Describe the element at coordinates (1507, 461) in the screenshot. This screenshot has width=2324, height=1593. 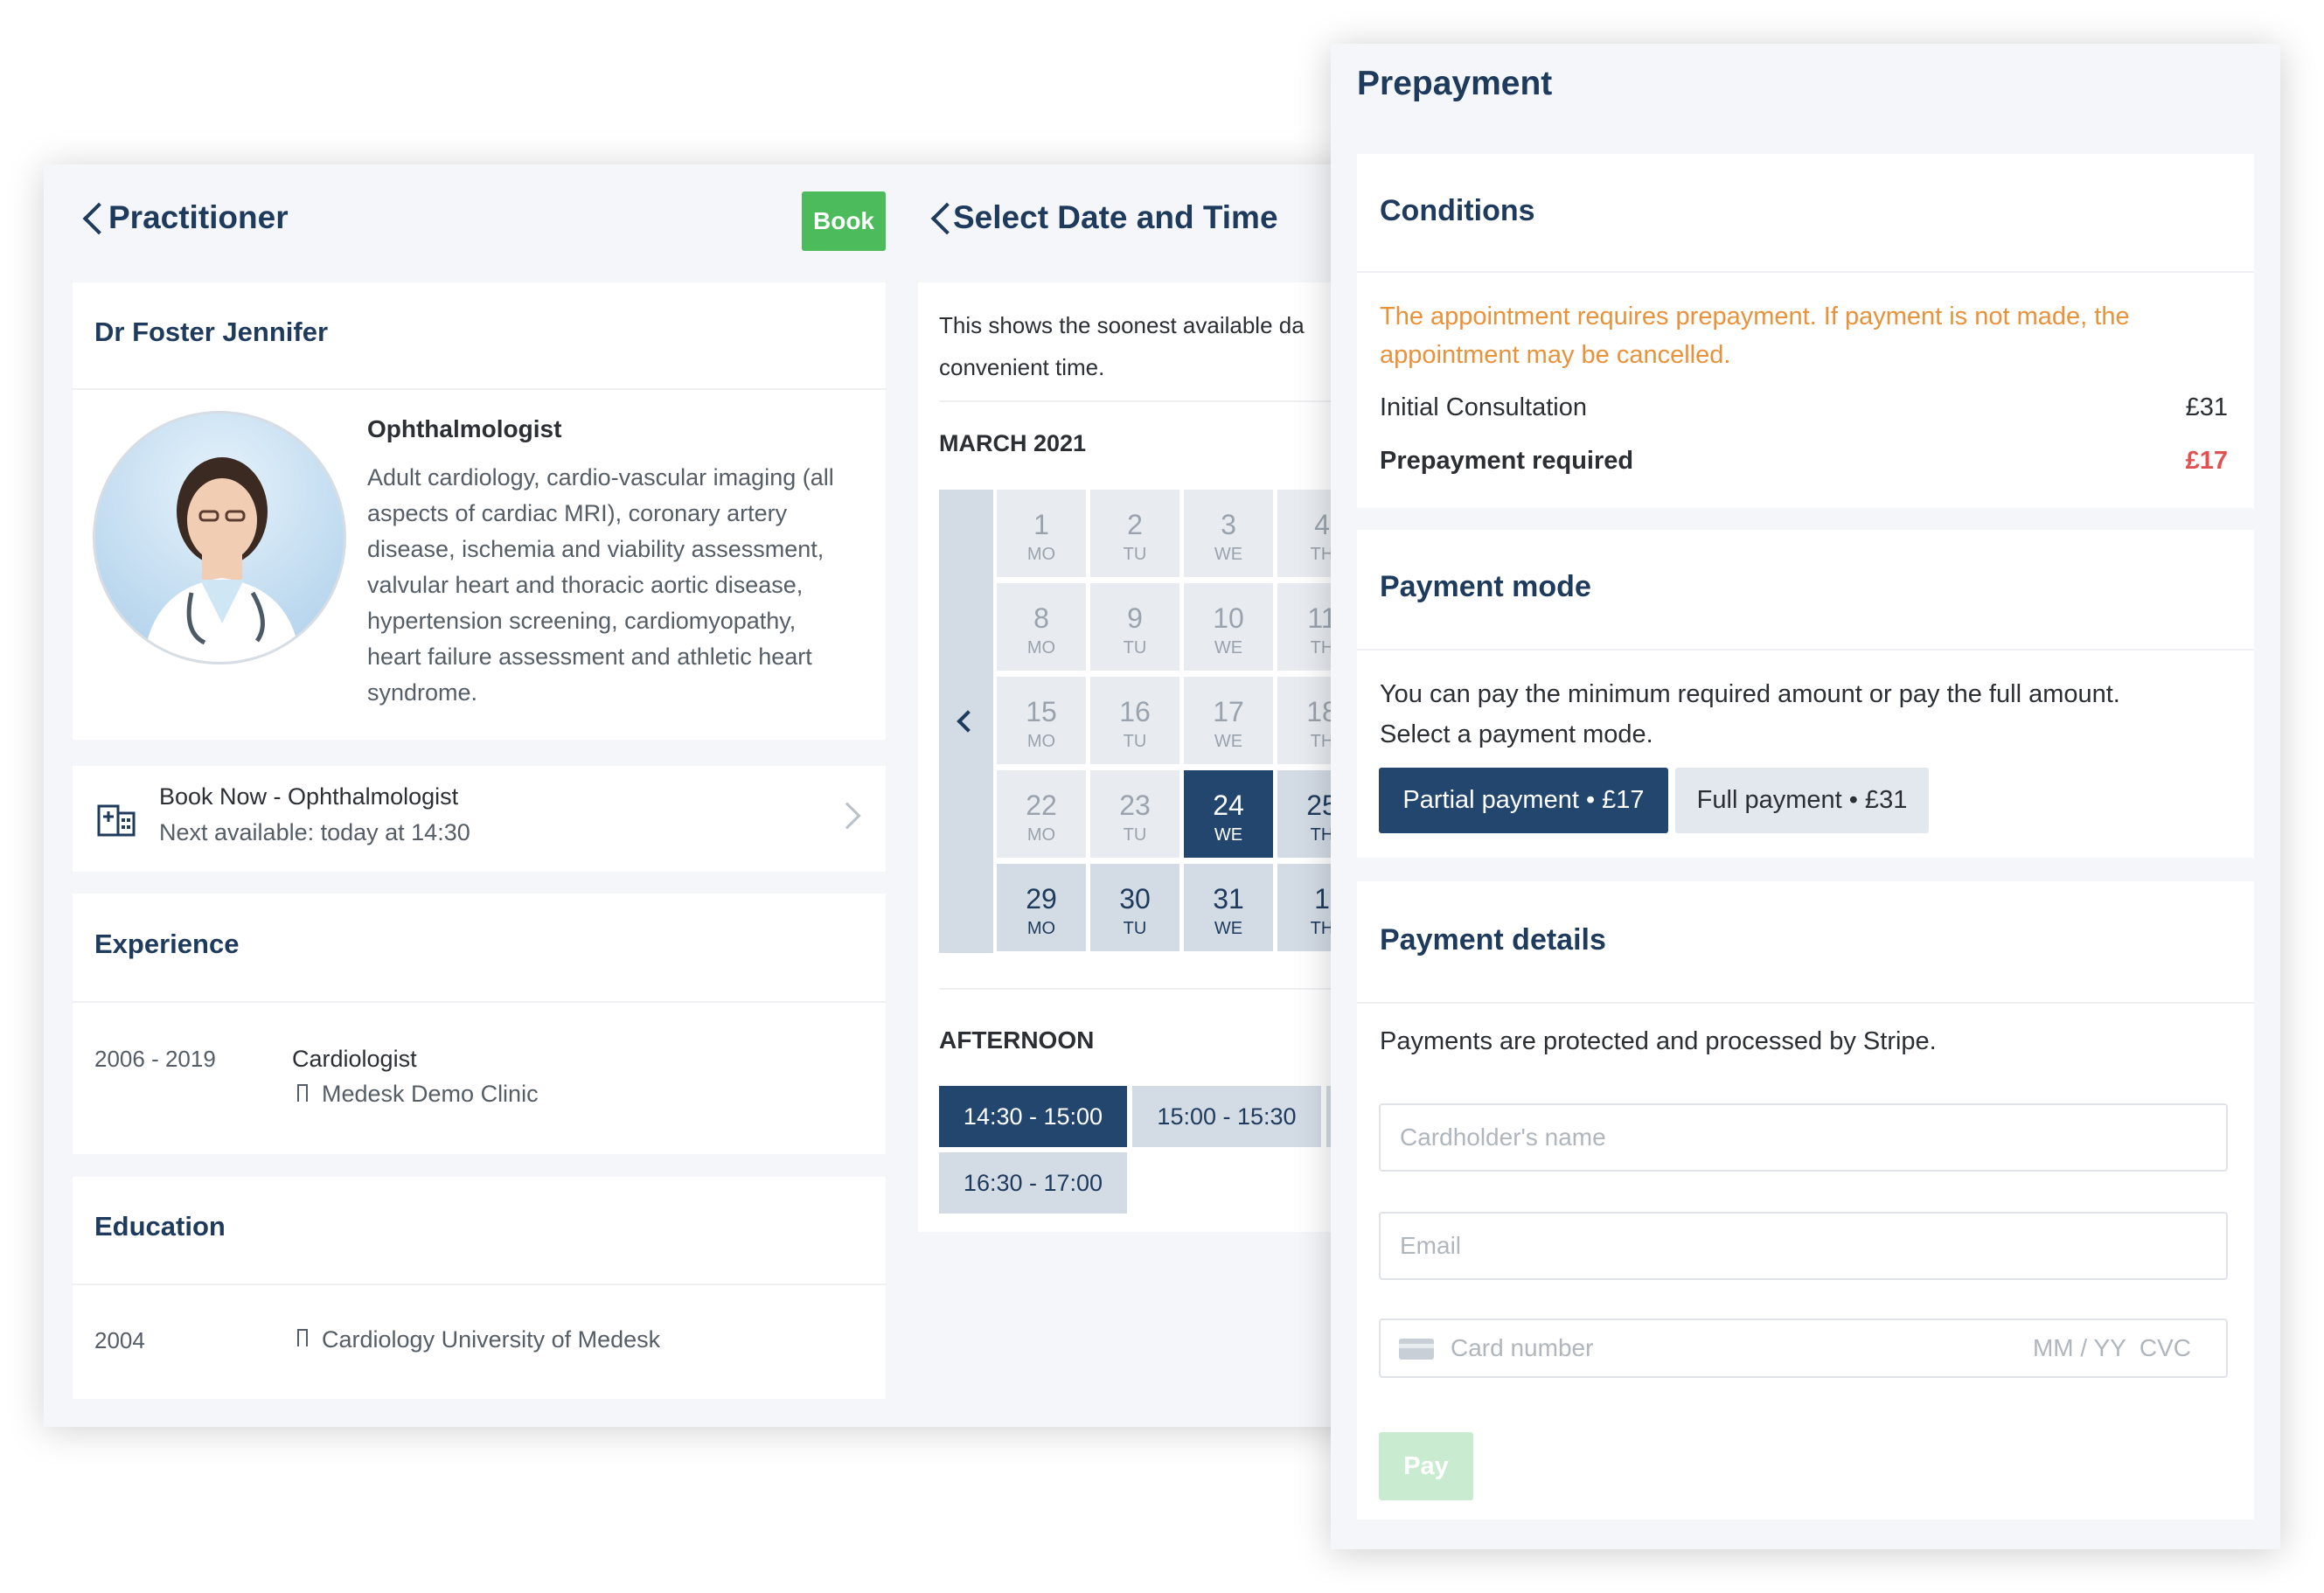
I see `prepayment-required-label: Prepayment required` at that location.